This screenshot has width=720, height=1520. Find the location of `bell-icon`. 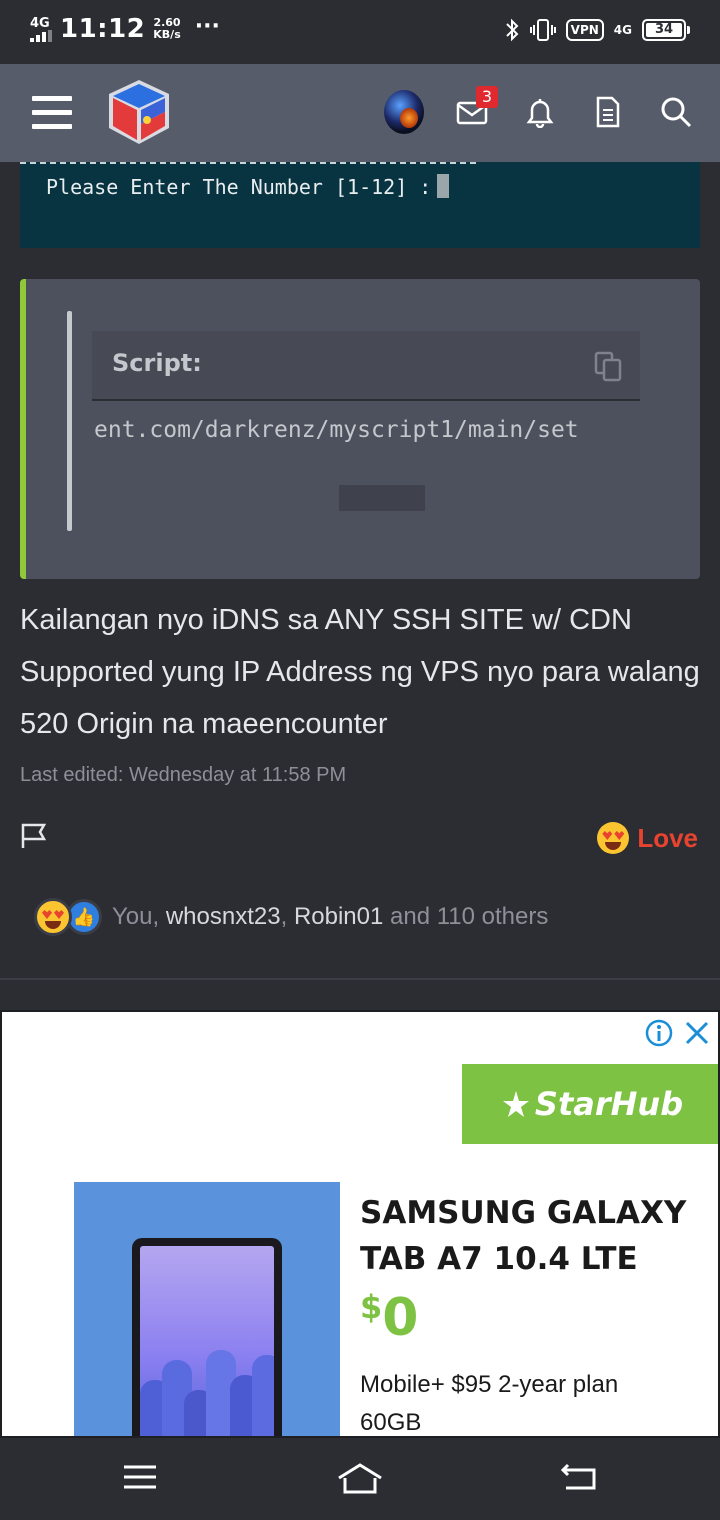

bell-icon is located at coordinates (540, 112).